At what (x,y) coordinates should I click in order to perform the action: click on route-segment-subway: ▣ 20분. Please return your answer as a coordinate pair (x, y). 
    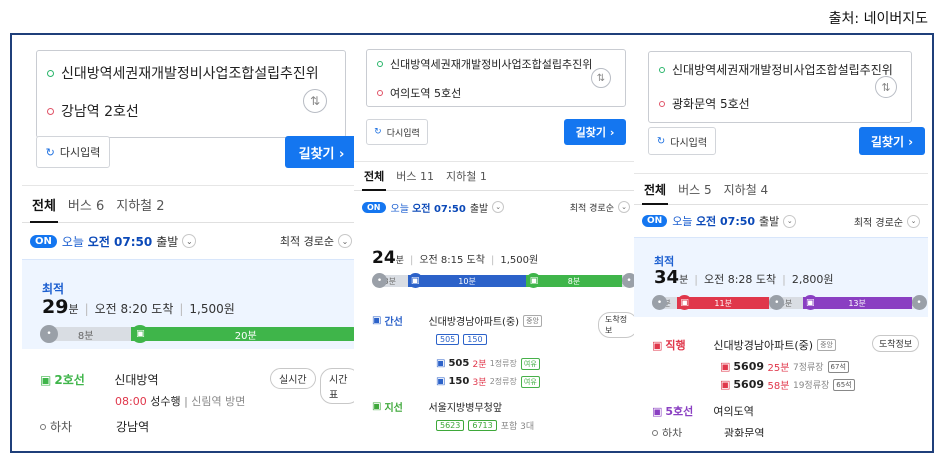
    Looking at the image, I should click on (245, 334).